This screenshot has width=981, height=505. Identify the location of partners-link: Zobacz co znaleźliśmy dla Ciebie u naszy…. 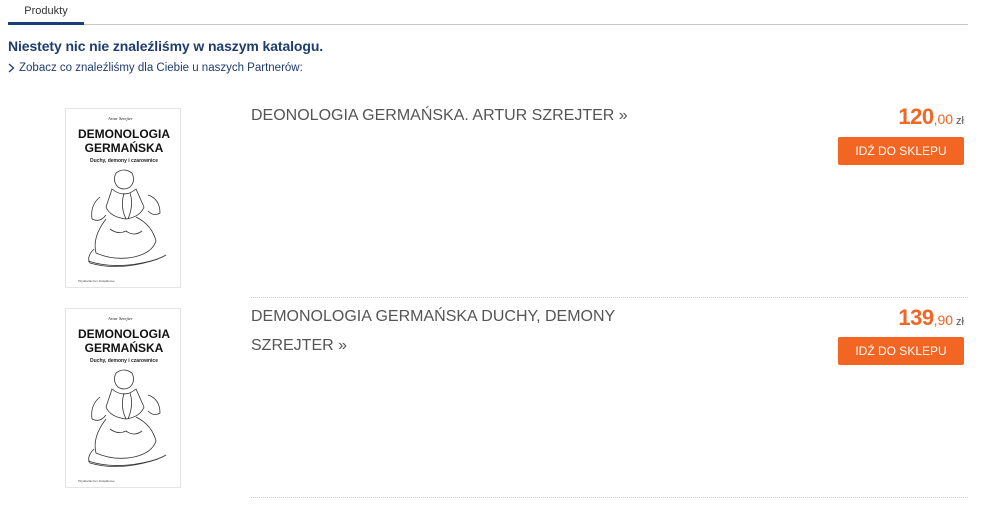
(155, 68).